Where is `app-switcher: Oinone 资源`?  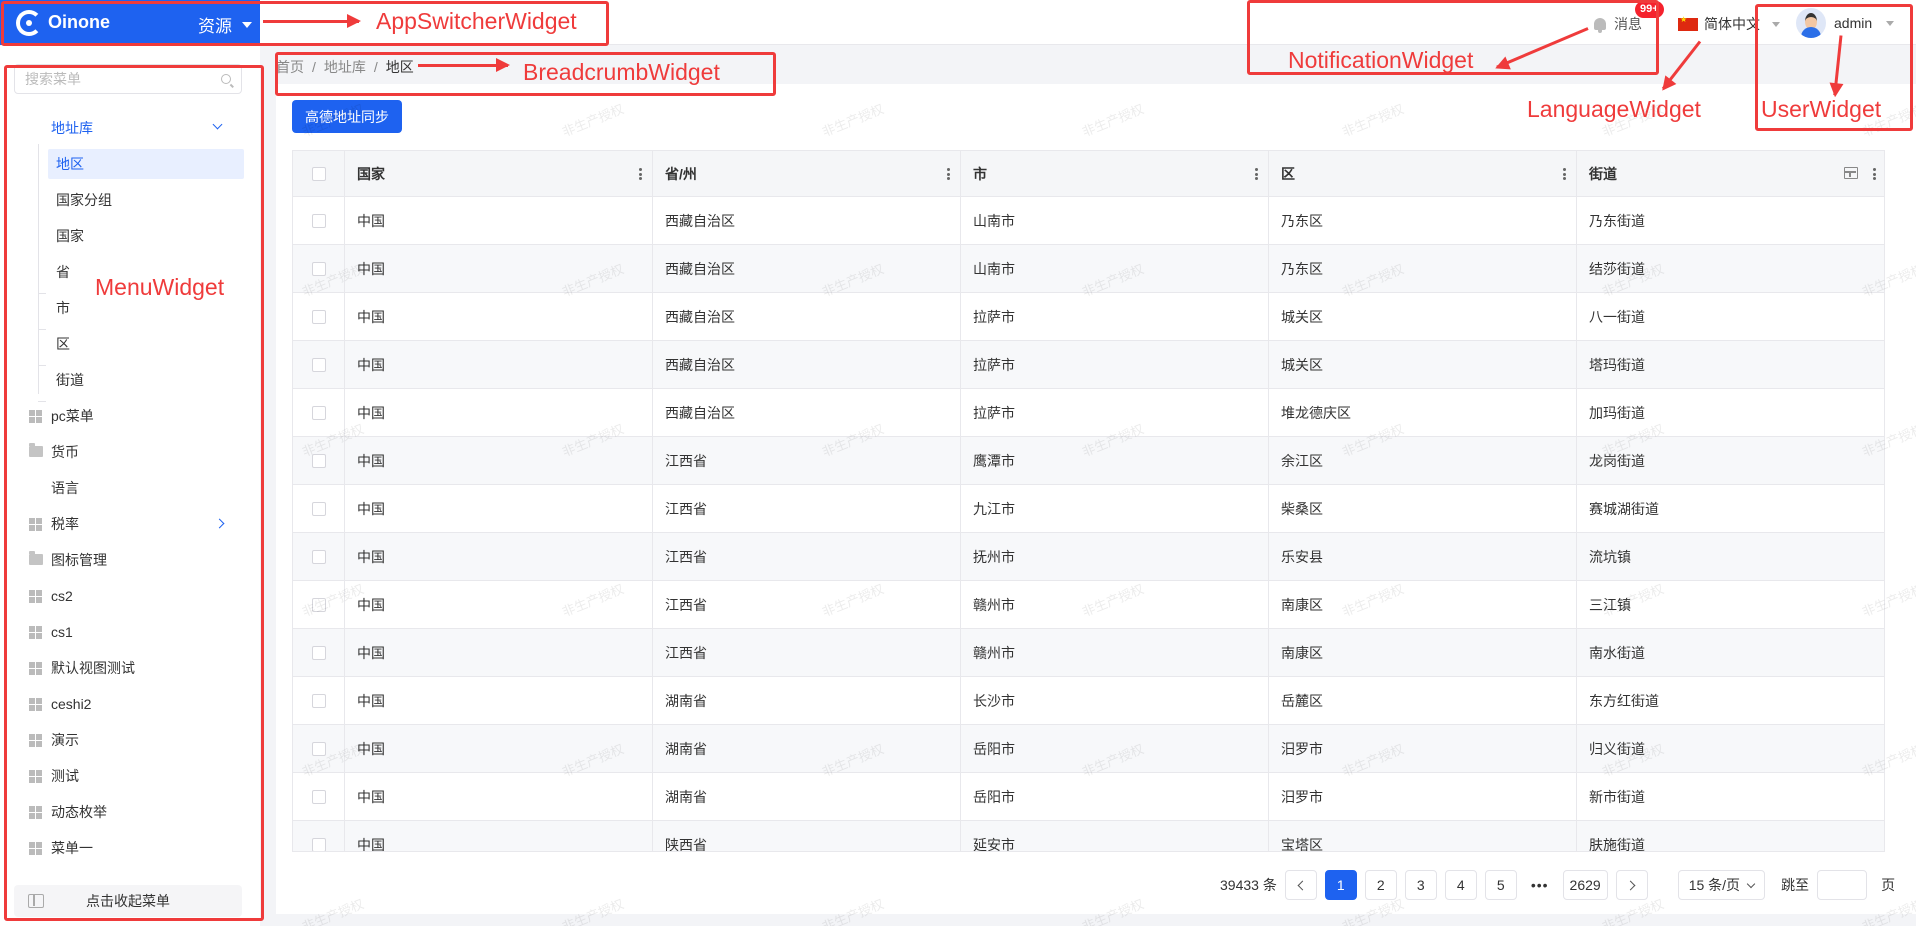
app-switcher: Oinone 资源 is located at coordinates (130, 22).